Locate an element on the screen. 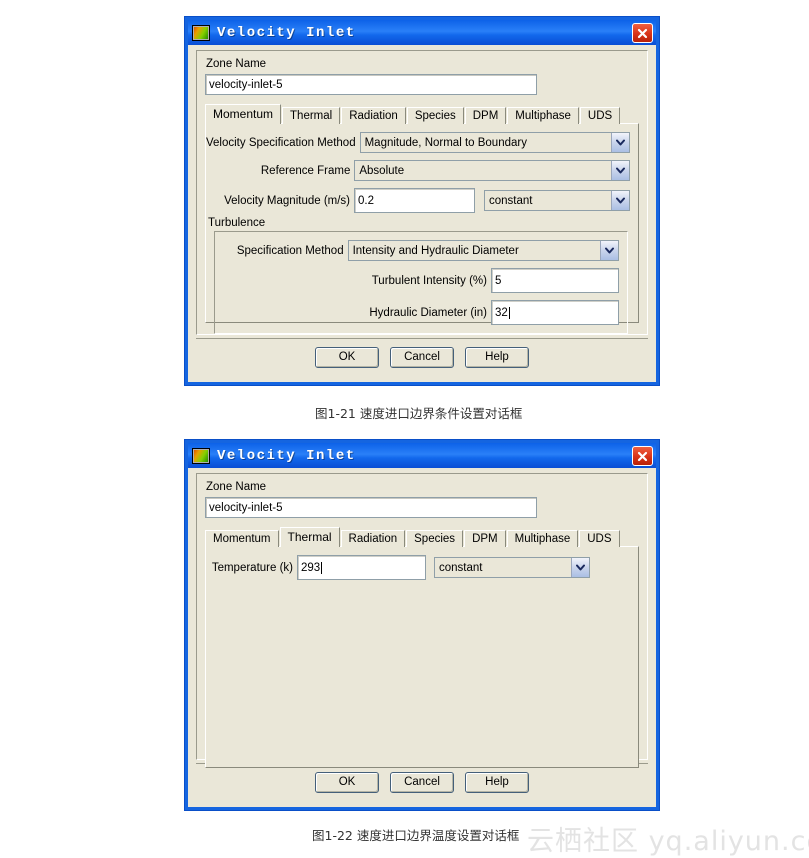 The image size is (809, 858). temperature-input: 293 is located at coordinates (361, 567).